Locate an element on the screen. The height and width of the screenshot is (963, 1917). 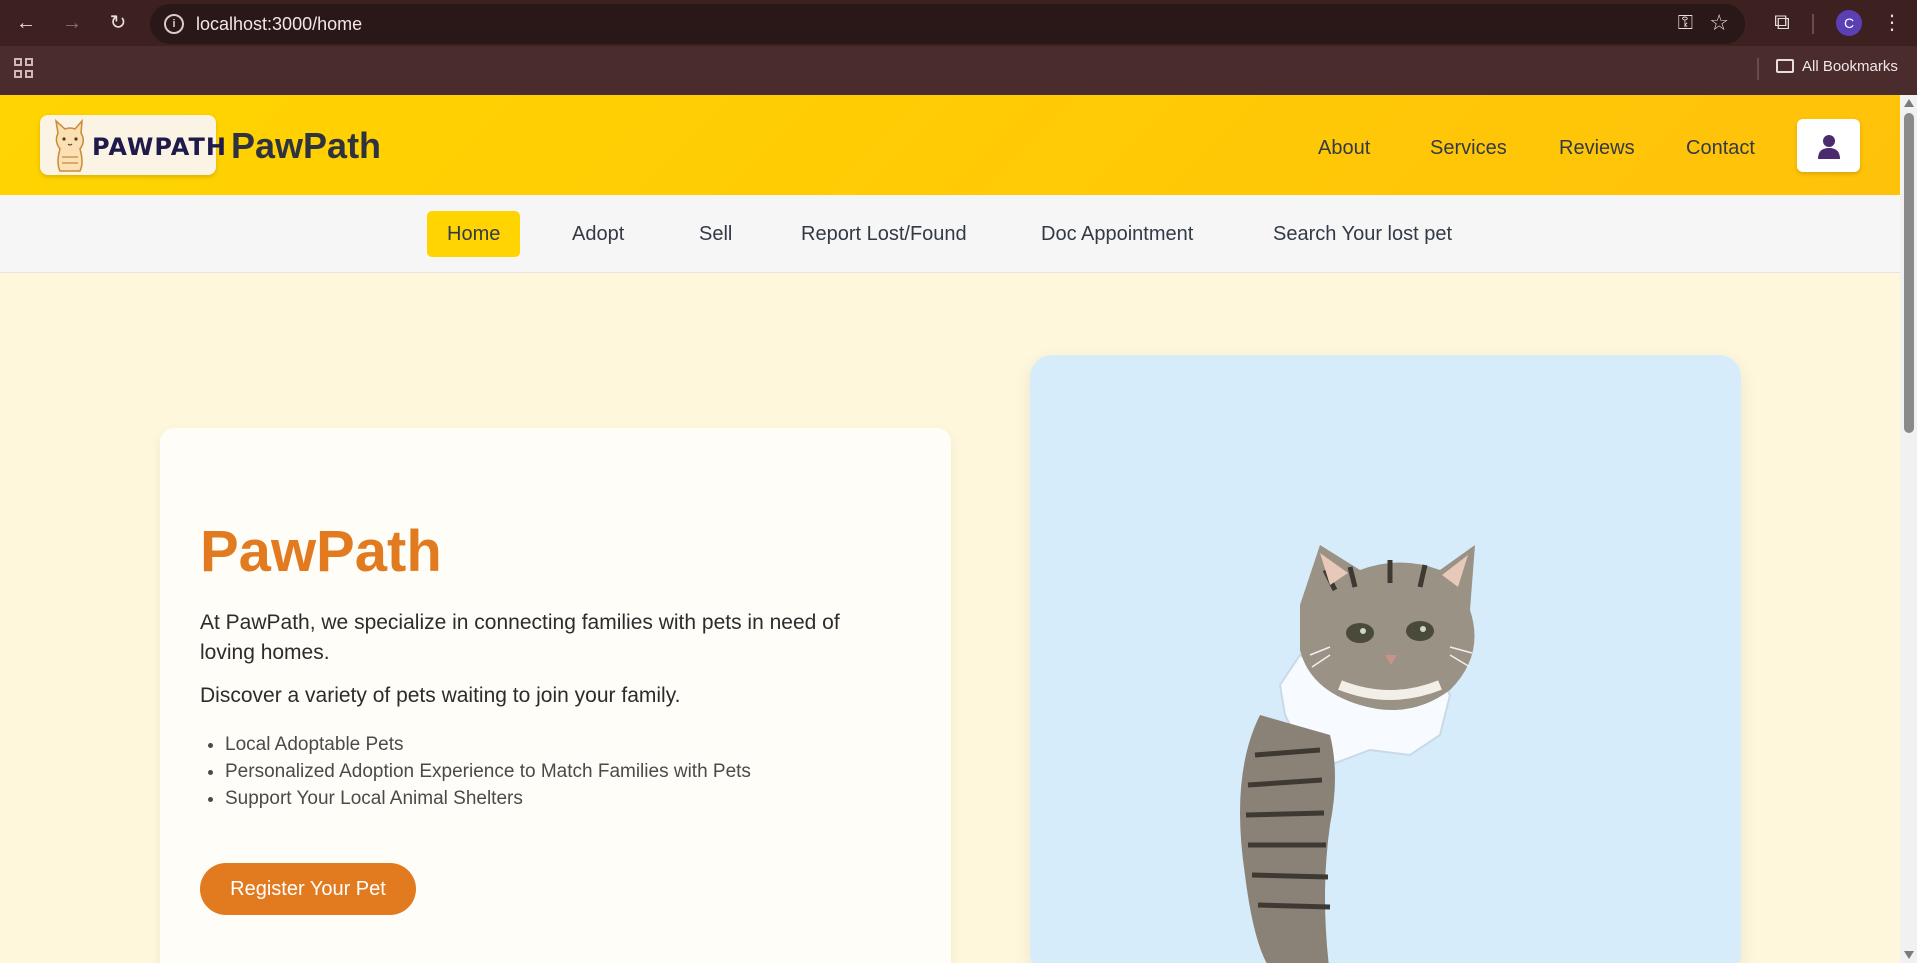
back-icon: ← is located at coordinates (26, 23).